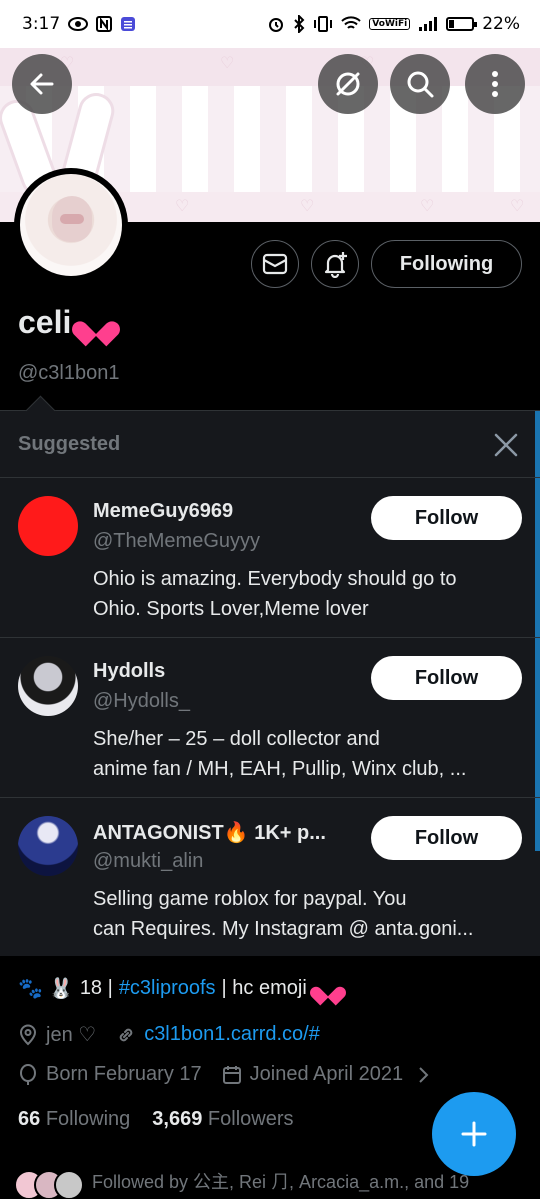 The height and width of the screenshot is (1199, 540). I want to click on grok-button, so click(348, 84).